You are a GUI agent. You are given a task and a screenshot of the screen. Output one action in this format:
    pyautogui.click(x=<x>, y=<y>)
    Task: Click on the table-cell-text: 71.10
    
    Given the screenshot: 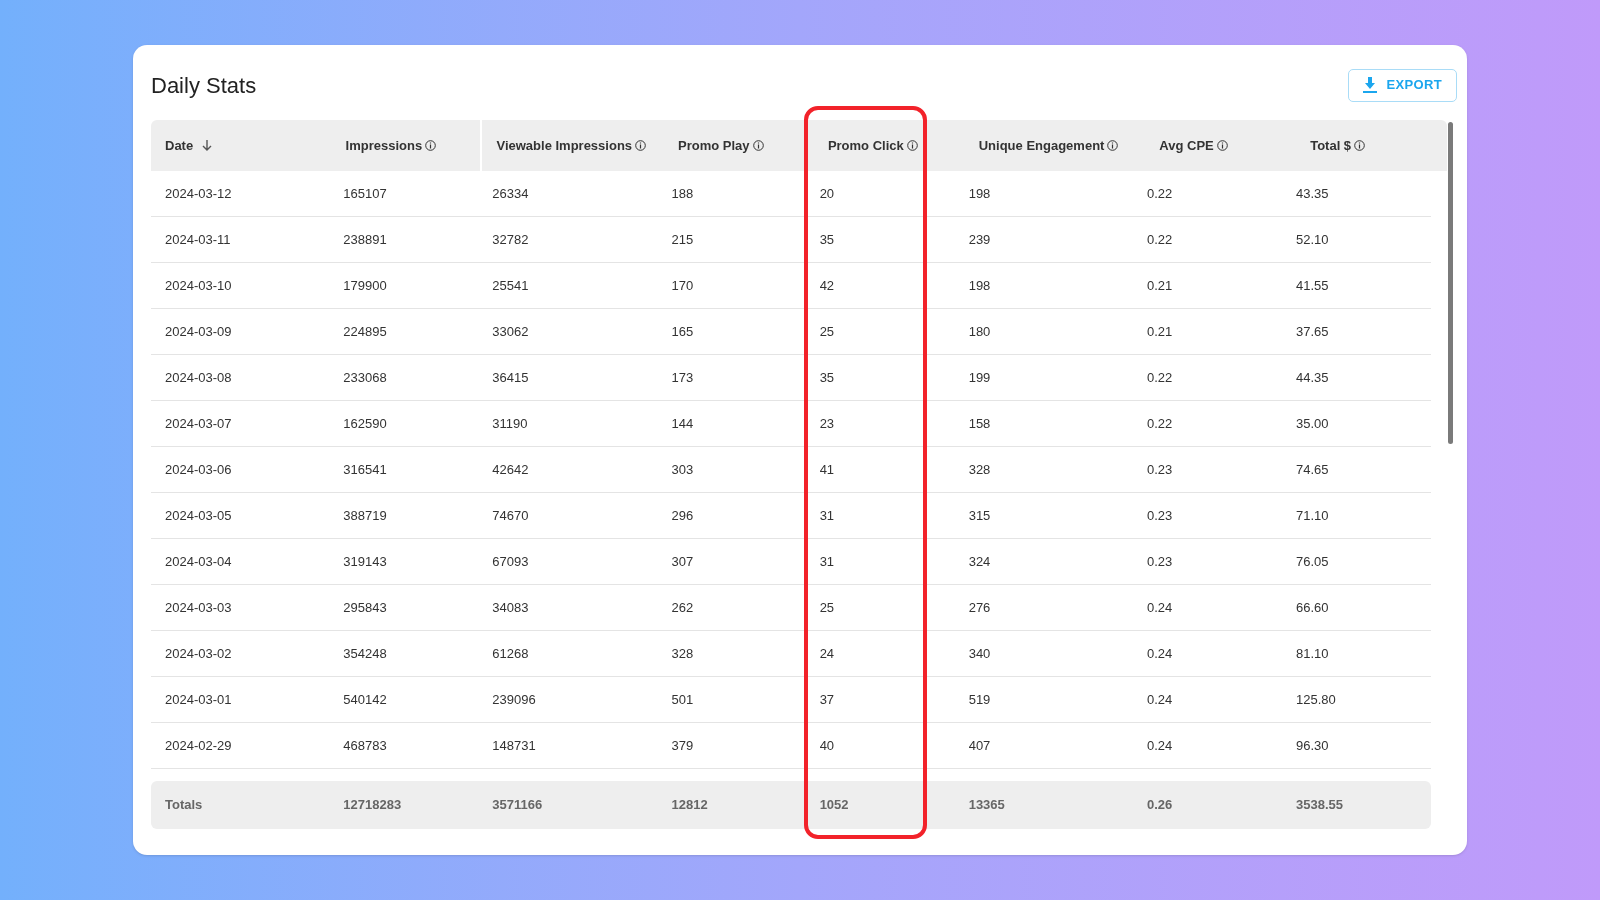 What is the action you would take?
    pyautogui.click(x=1312, y=515)
    